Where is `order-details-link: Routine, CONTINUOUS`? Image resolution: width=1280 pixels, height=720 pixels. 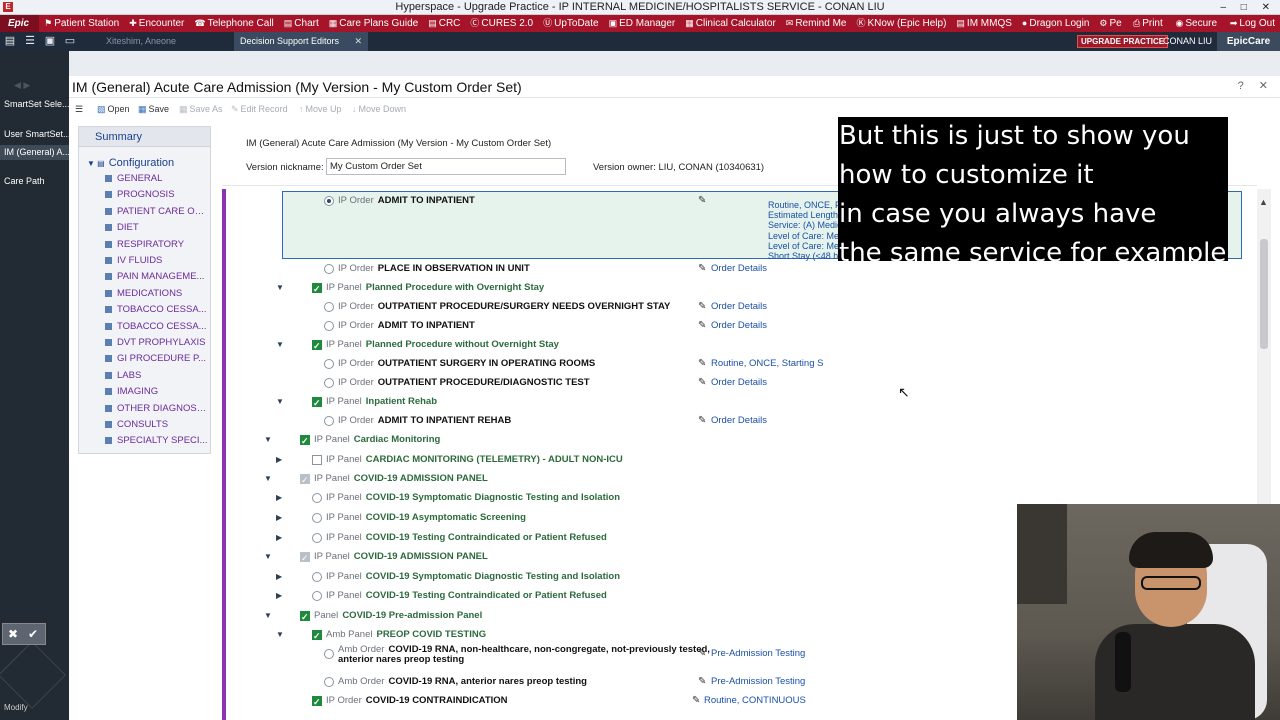 order-details-link: Routine, CONTINUOUS is located at coordinates (755, 701).